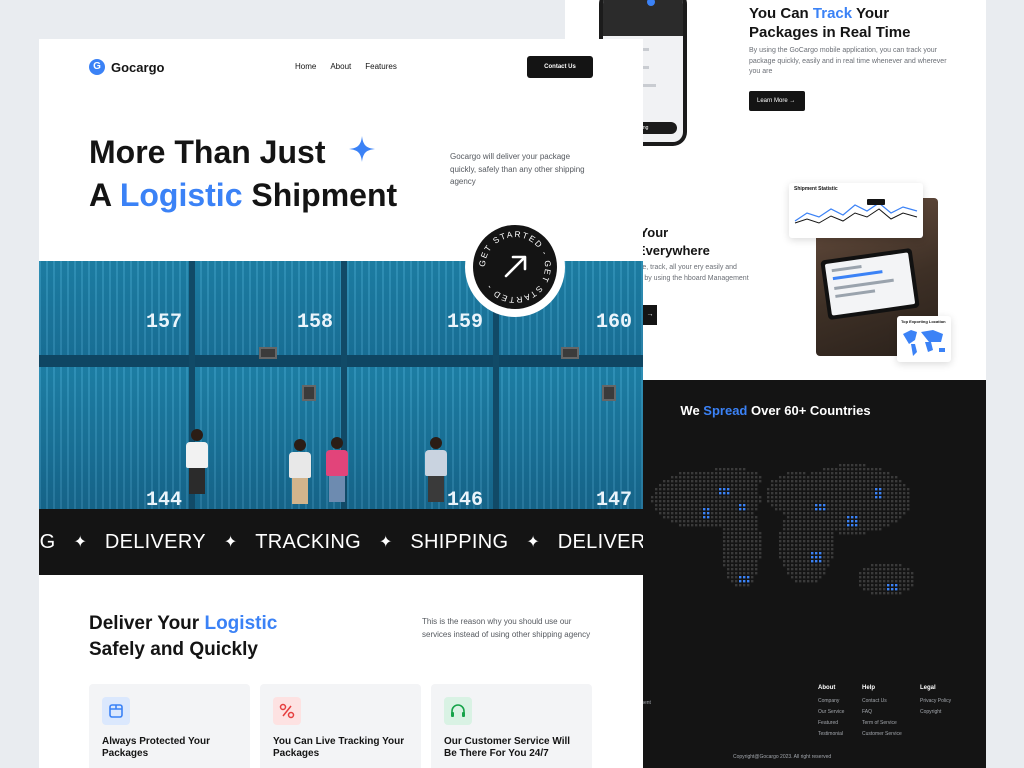 The height and width of the screenshot is (768, 1024). I want to click on footer-link: Privacy Policy, so click(935, 701).